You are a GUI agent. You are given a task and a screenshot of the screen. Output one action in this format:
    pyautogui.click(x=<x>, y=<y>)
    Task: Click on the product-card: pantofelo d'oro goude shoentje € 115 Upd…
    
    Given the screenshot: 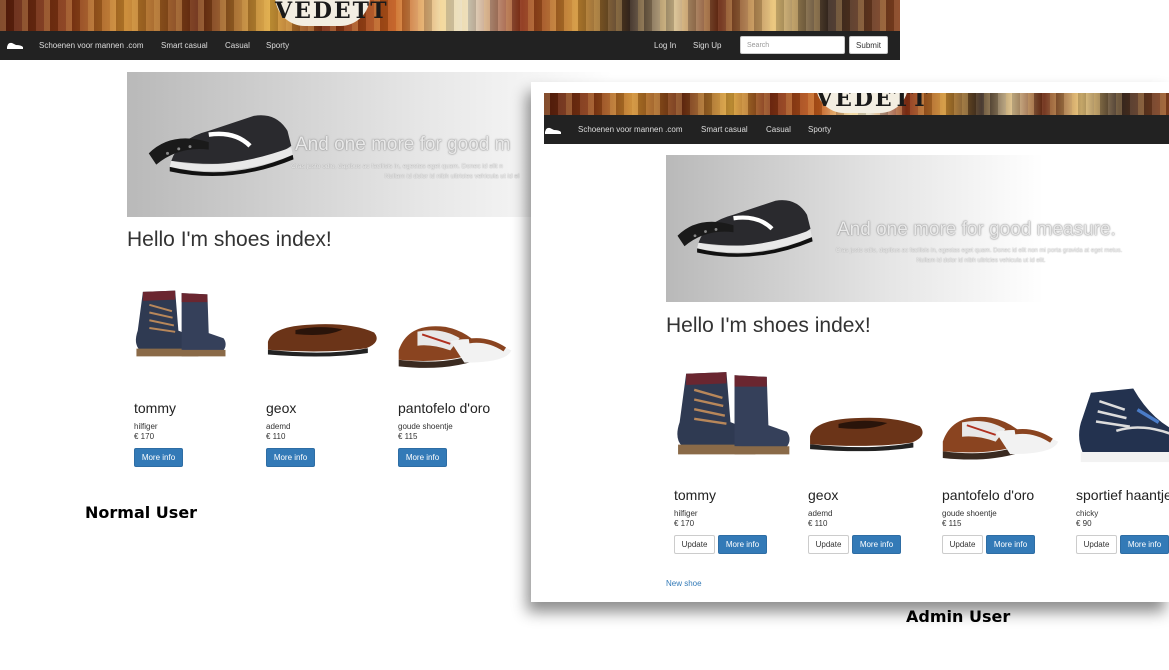 What is the action you would take?
    pyautogui.click(x=1003, y=457)
    